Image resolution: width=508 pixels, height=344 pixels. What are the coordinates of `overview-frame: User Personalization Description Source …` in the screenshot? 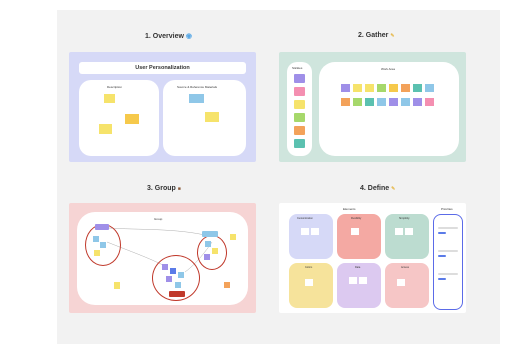 It's located at (162, 107).